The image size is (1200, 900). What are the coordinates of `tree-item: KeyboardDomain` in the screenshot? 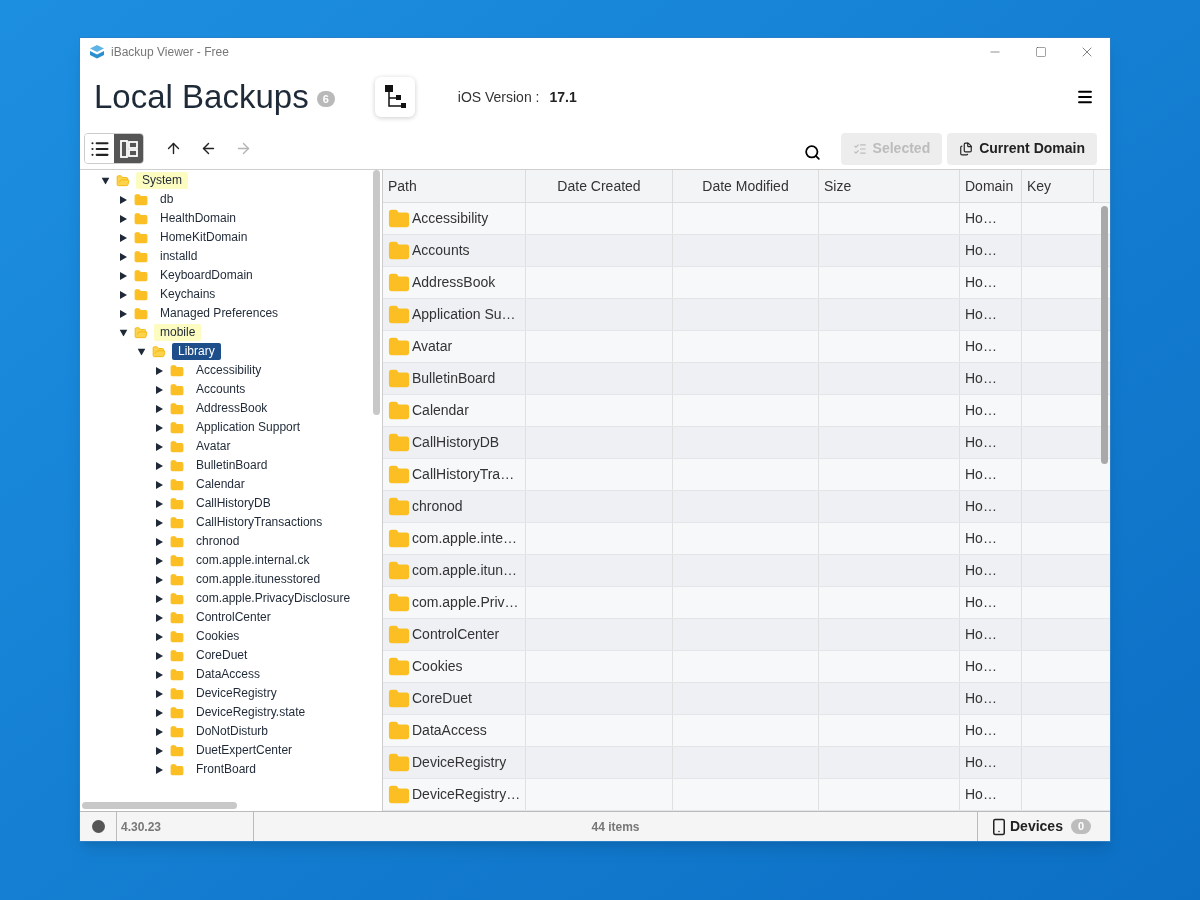 It's located at (206, 275).